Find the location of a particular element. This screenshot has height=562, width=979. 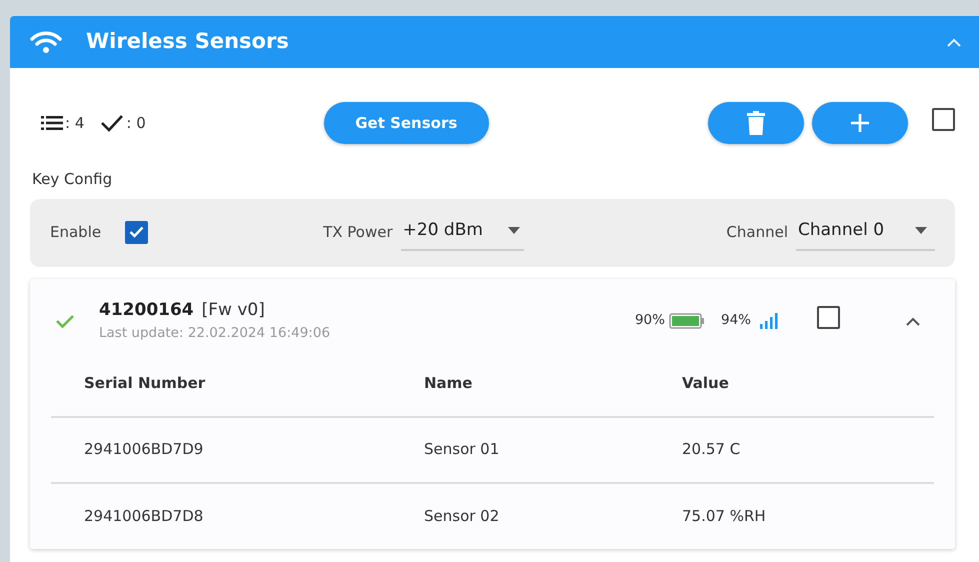

enable-label: Enable is located at coordinates (76, 233).